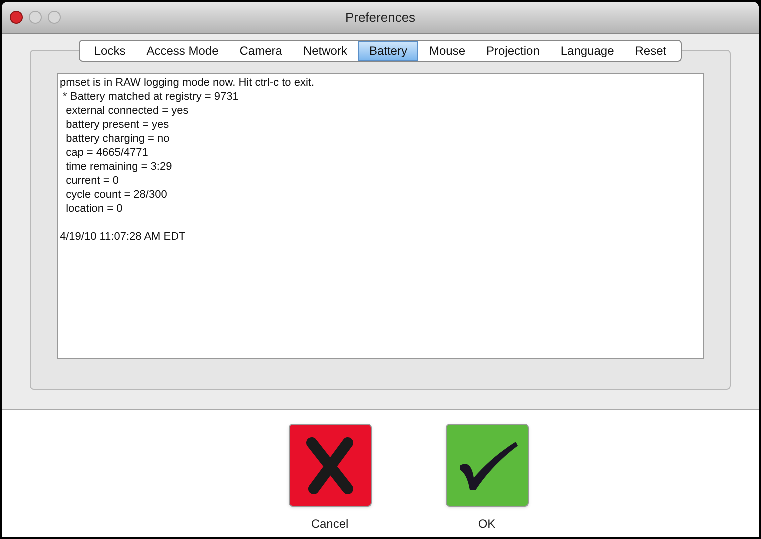  Describe the element at coordinates (587, 51) in the screenshot. I see `tab: Language` at that location.